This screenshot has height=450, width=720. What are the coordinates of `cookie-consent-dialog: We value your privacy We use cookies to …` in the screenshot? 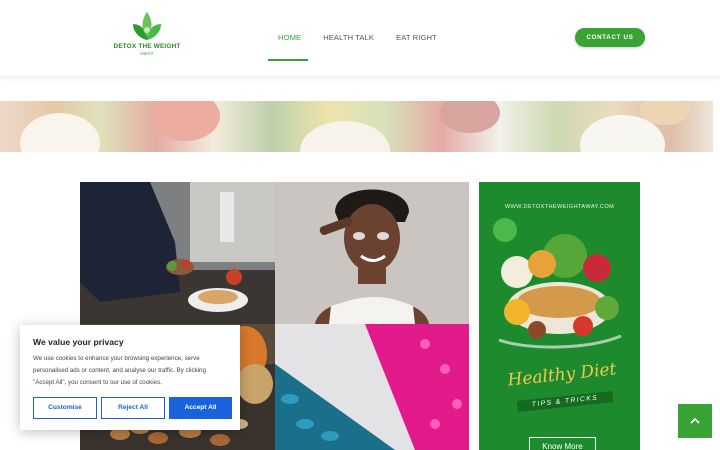 It's located at (130, 377).